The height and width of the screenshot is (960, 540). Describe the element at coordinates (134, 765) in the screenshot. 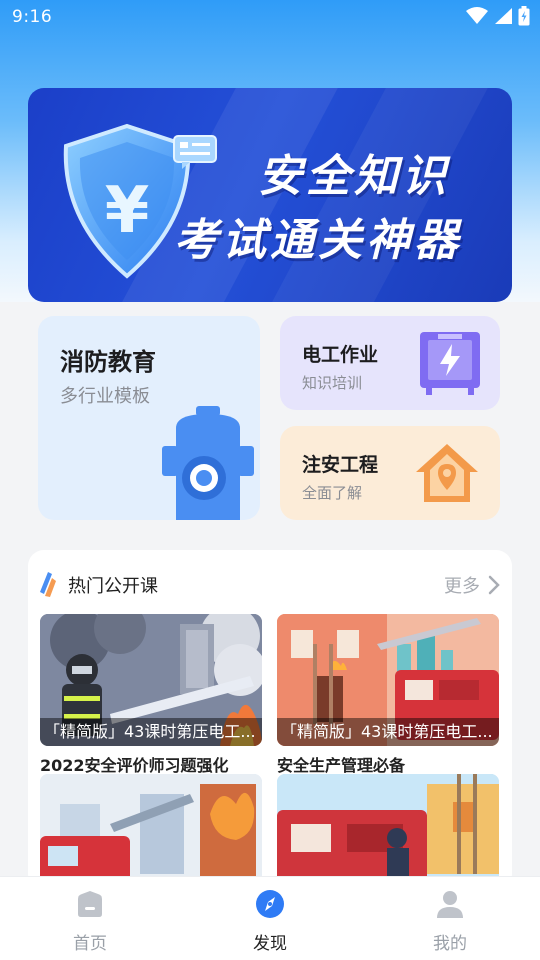

I see `course-name: 2022安全评价师习题强化` at that location.